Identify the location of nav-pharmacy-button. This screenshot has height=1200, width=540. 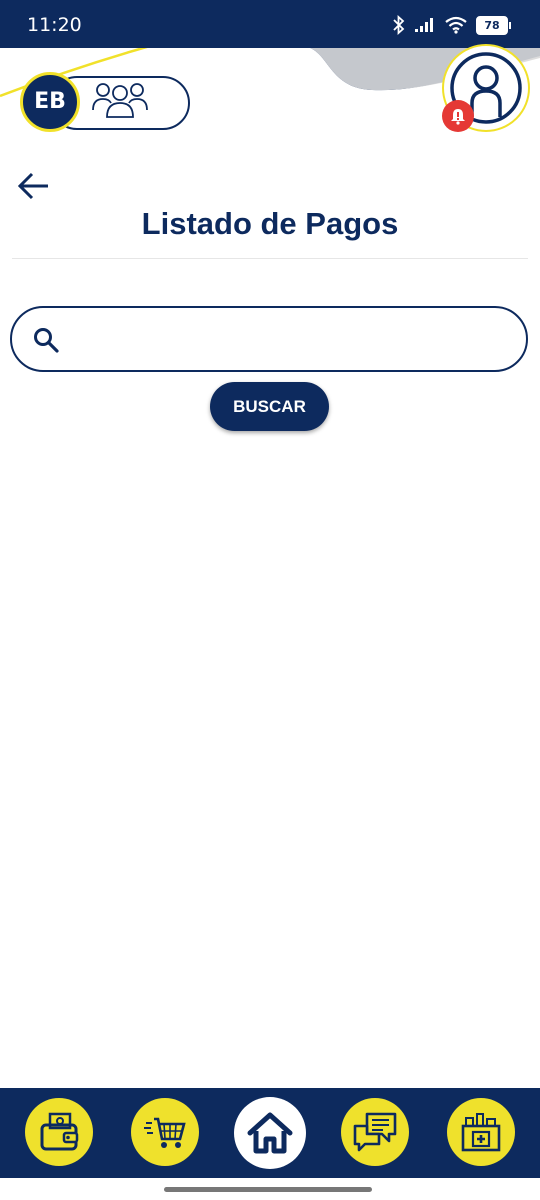
(481, 1132).